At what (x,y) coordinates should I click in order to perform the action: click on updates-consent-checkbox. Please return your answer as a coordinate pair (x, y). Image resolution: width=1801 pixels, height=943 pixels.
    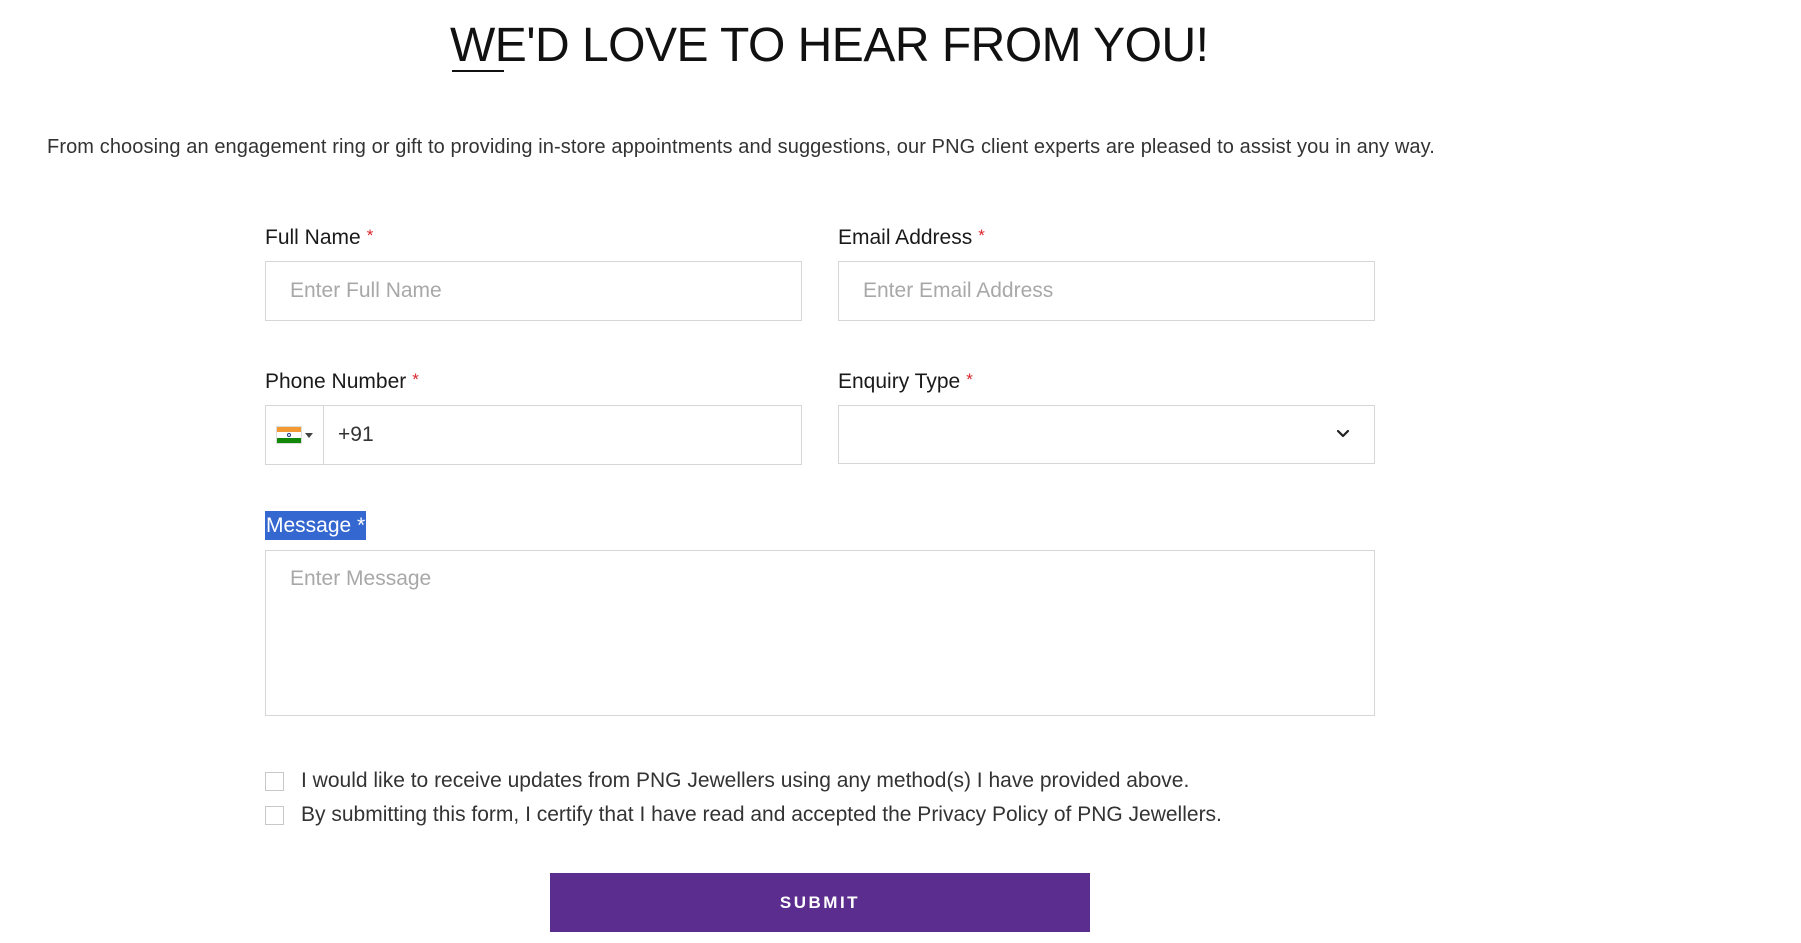
    Looking at the image, I should click on (274, 781).